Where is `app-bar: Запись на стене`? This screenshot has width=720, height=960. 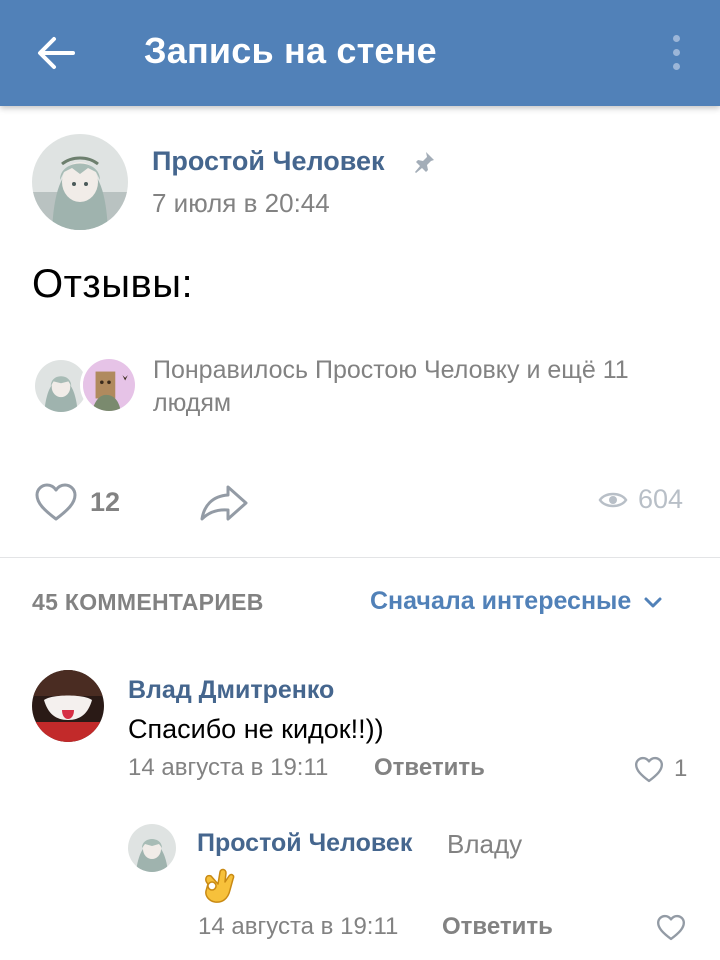 app-bar: Запись на стене is located at coordinates (360, 53).